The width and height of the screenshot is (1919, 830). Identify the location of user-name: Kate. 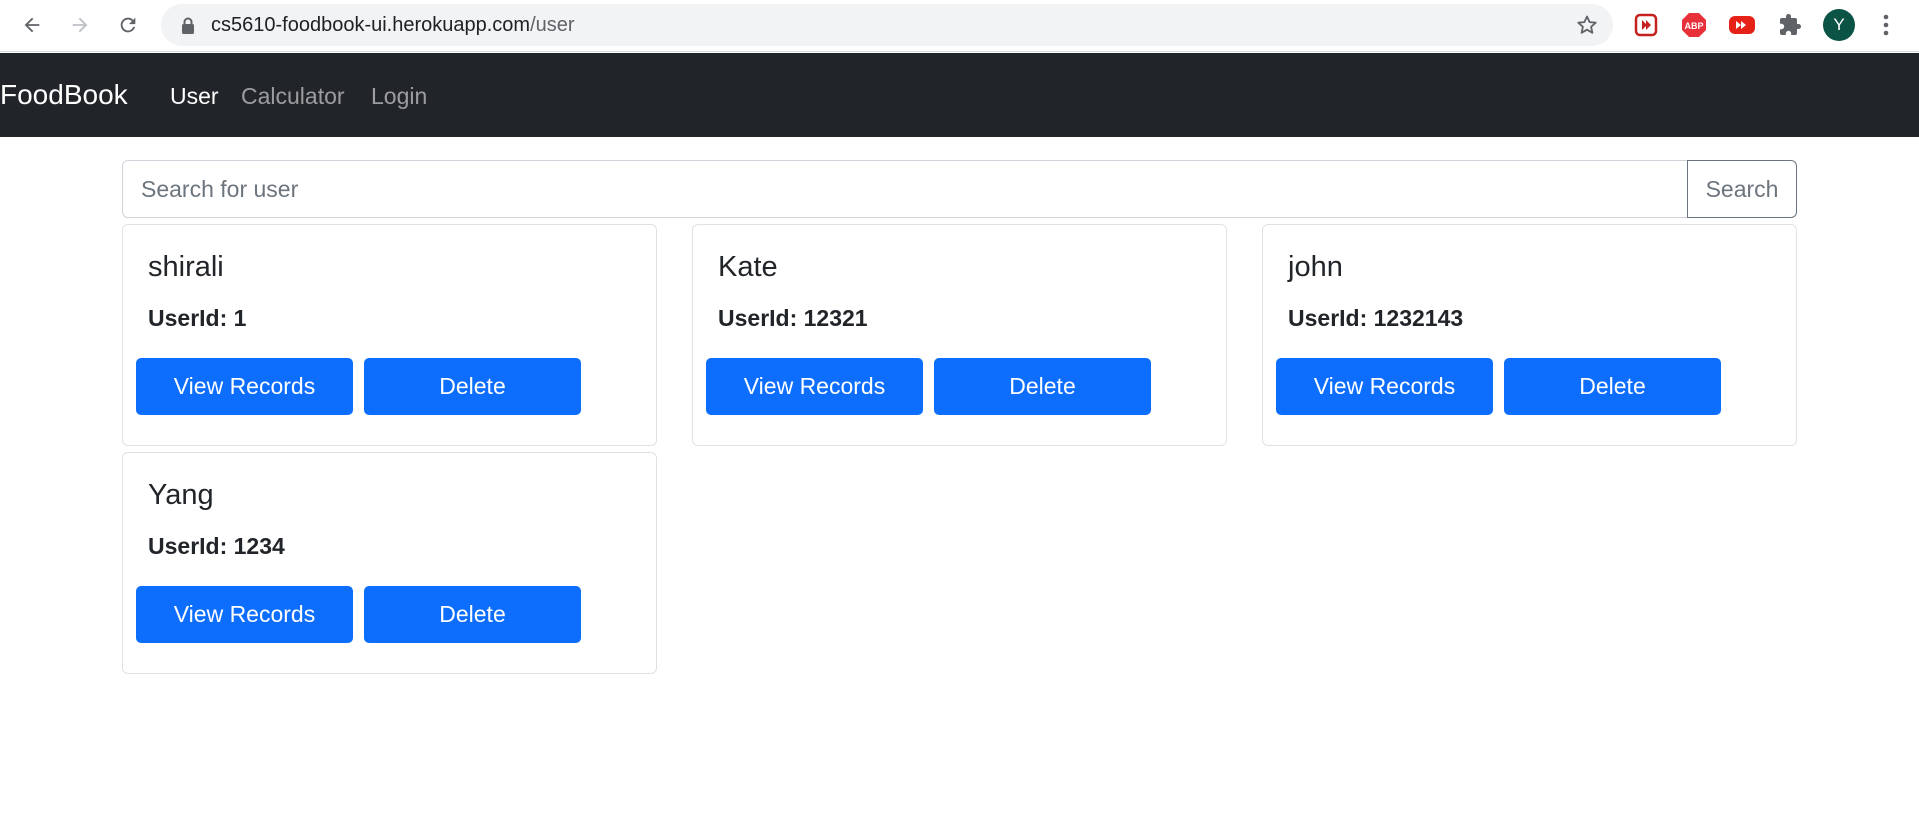
(748, 267).